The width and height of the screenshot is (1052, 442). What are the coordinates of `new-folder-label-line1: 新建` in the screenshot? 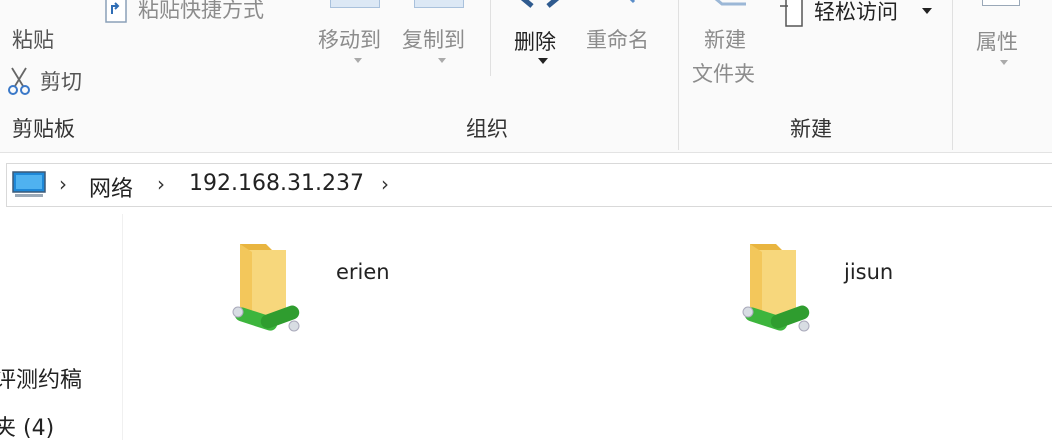 It's located at (725, 40).